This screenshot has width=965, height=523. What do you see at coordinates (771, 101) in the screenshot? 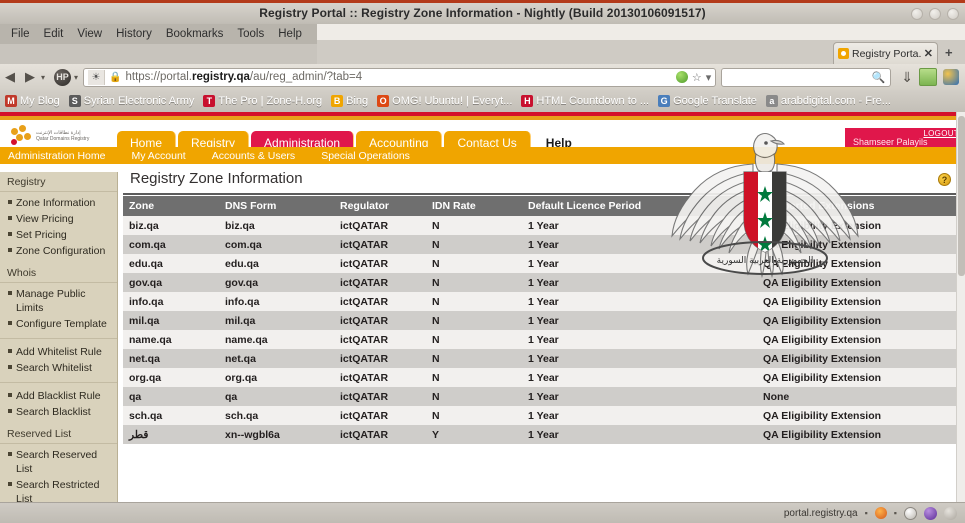
I see `site-icon: a` at bounding box center [771, 101].